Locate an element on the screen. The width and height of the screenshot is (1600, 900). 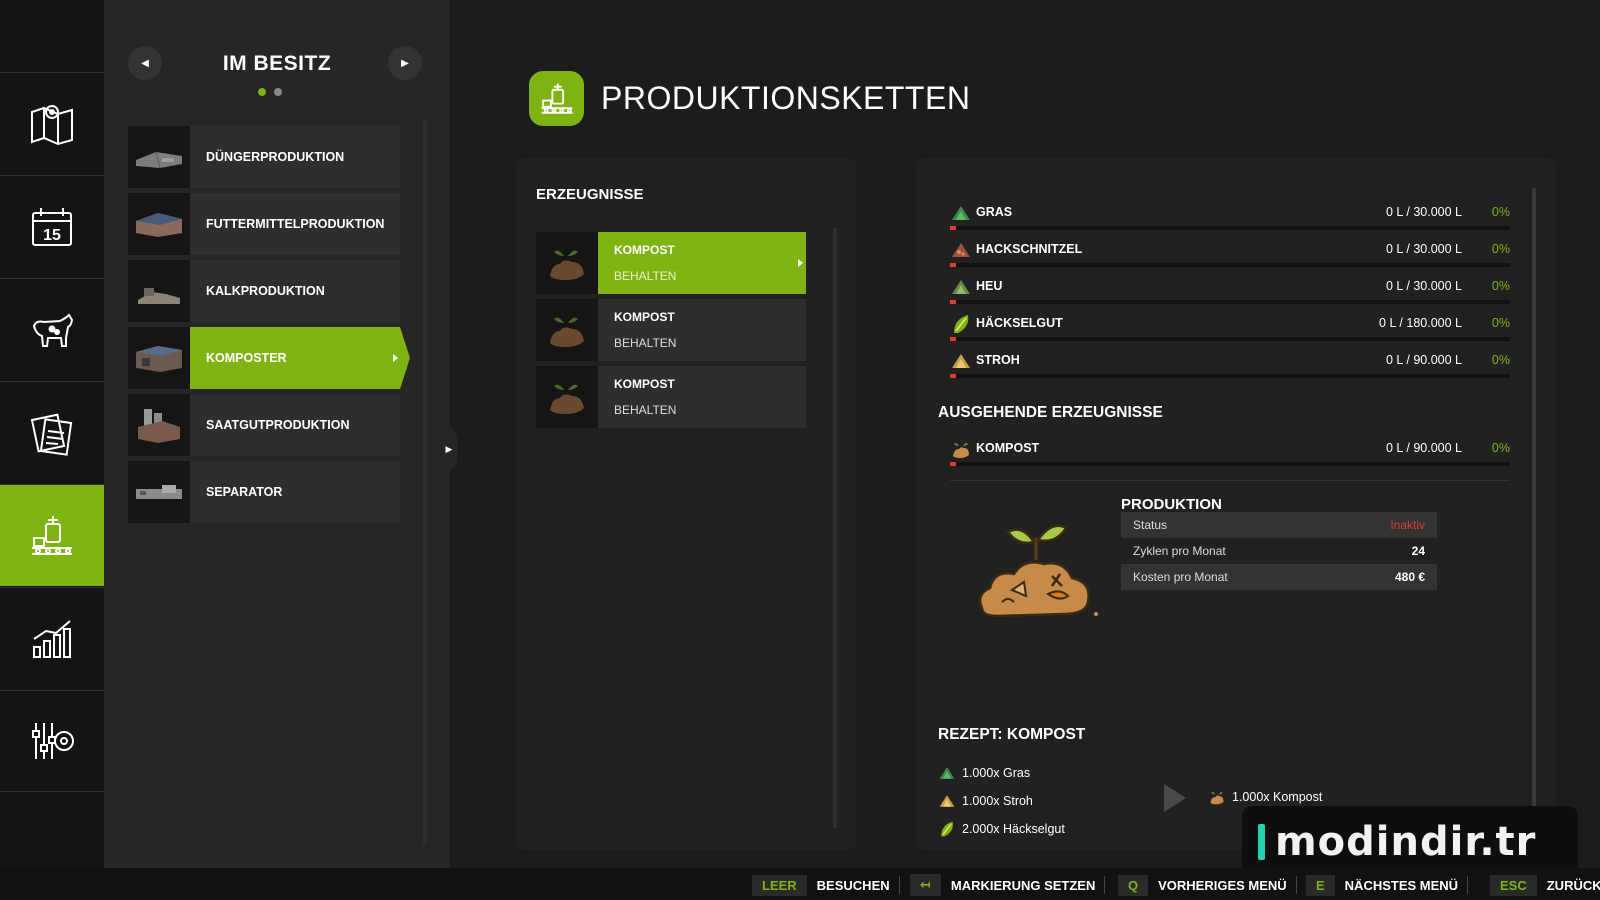
hint-label: ZURÜCK is located at coordinates (1573, 885).